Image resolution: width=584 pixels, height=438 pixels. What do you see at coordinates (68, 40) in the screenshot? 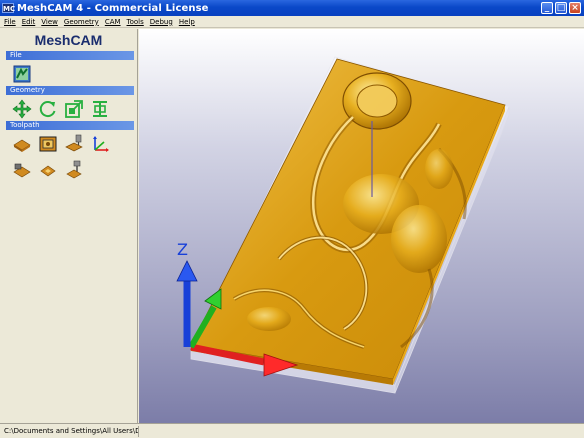
I see `app-name: MeshCAM` at bounding box center [68, 40].